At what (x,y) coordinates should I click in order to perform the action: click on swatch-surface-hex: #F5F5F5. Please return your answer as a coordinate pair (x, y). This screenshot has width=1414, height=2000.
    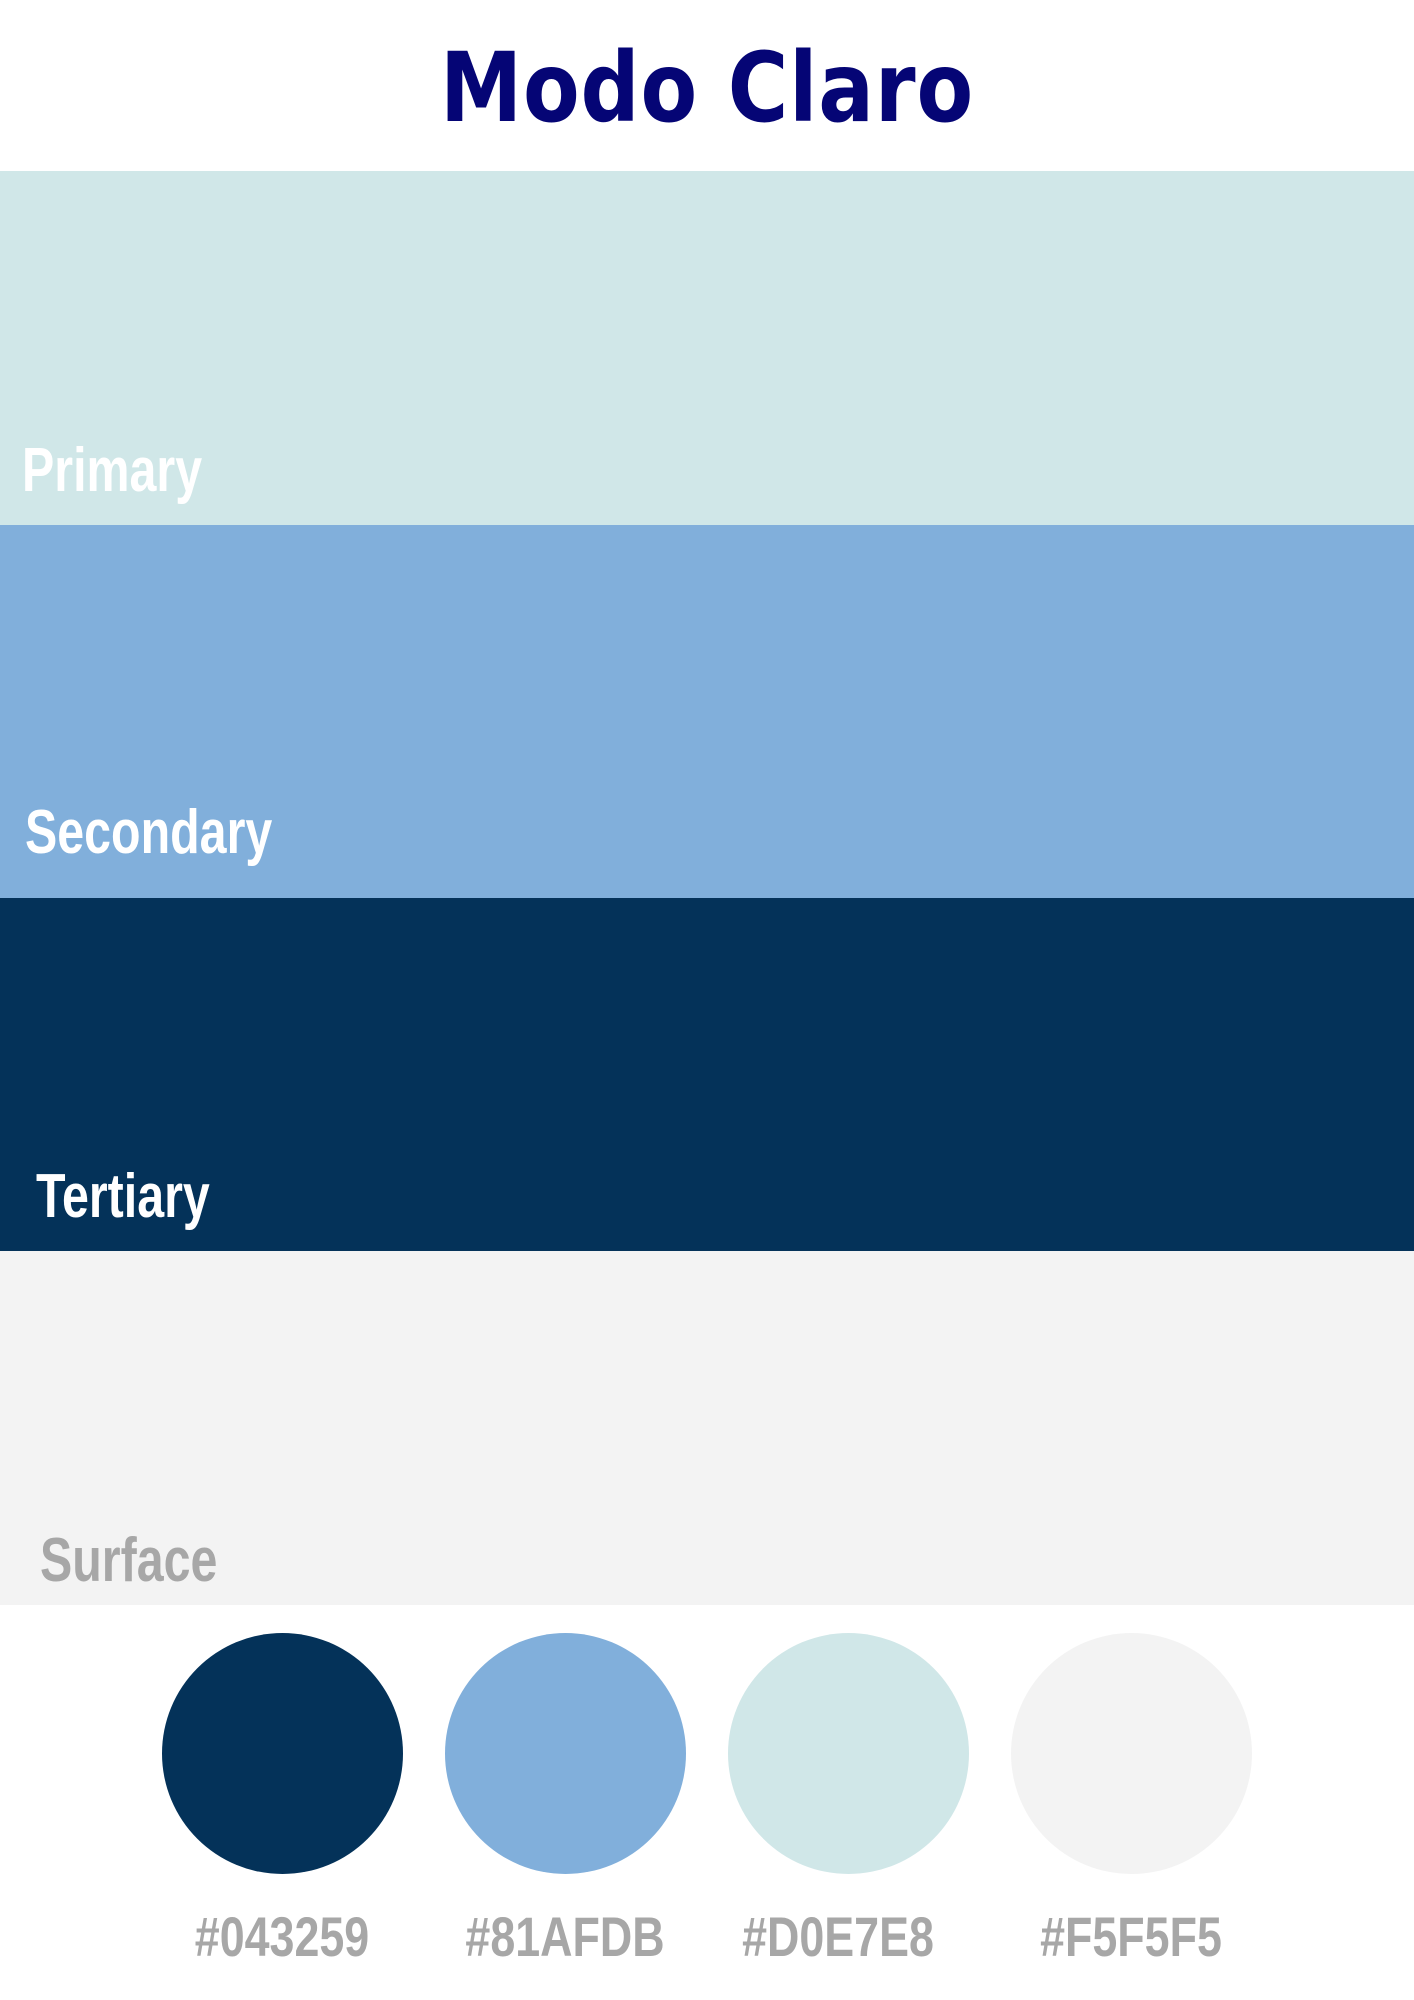
    Looking at the image, I should click on (1131, 1936).